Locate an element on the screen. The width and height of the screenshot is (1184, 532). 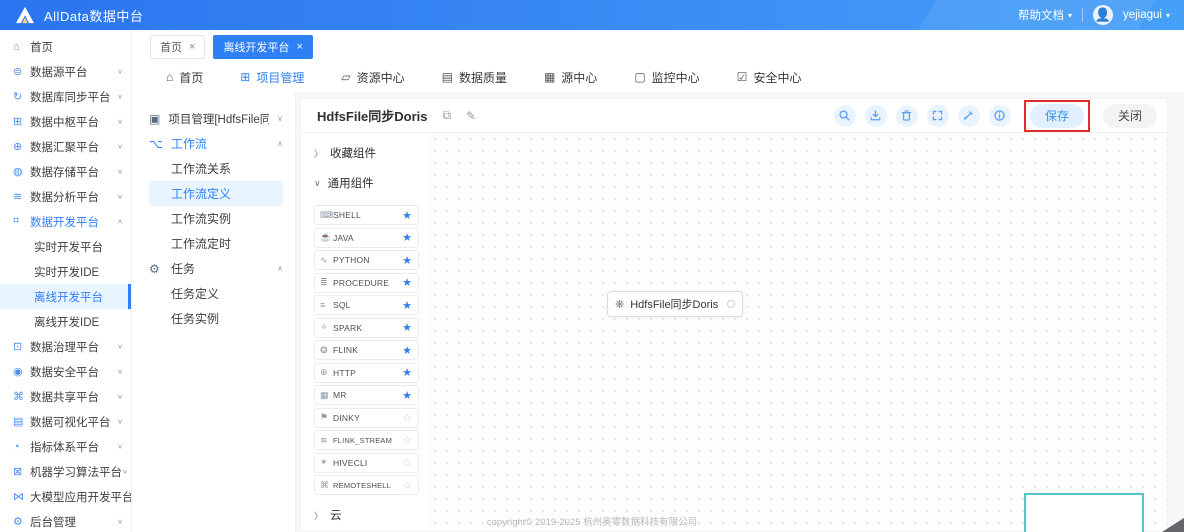
component-flink-stream: ≋ FLINK_STREAM ☆ is located at coordinates (366, 440).